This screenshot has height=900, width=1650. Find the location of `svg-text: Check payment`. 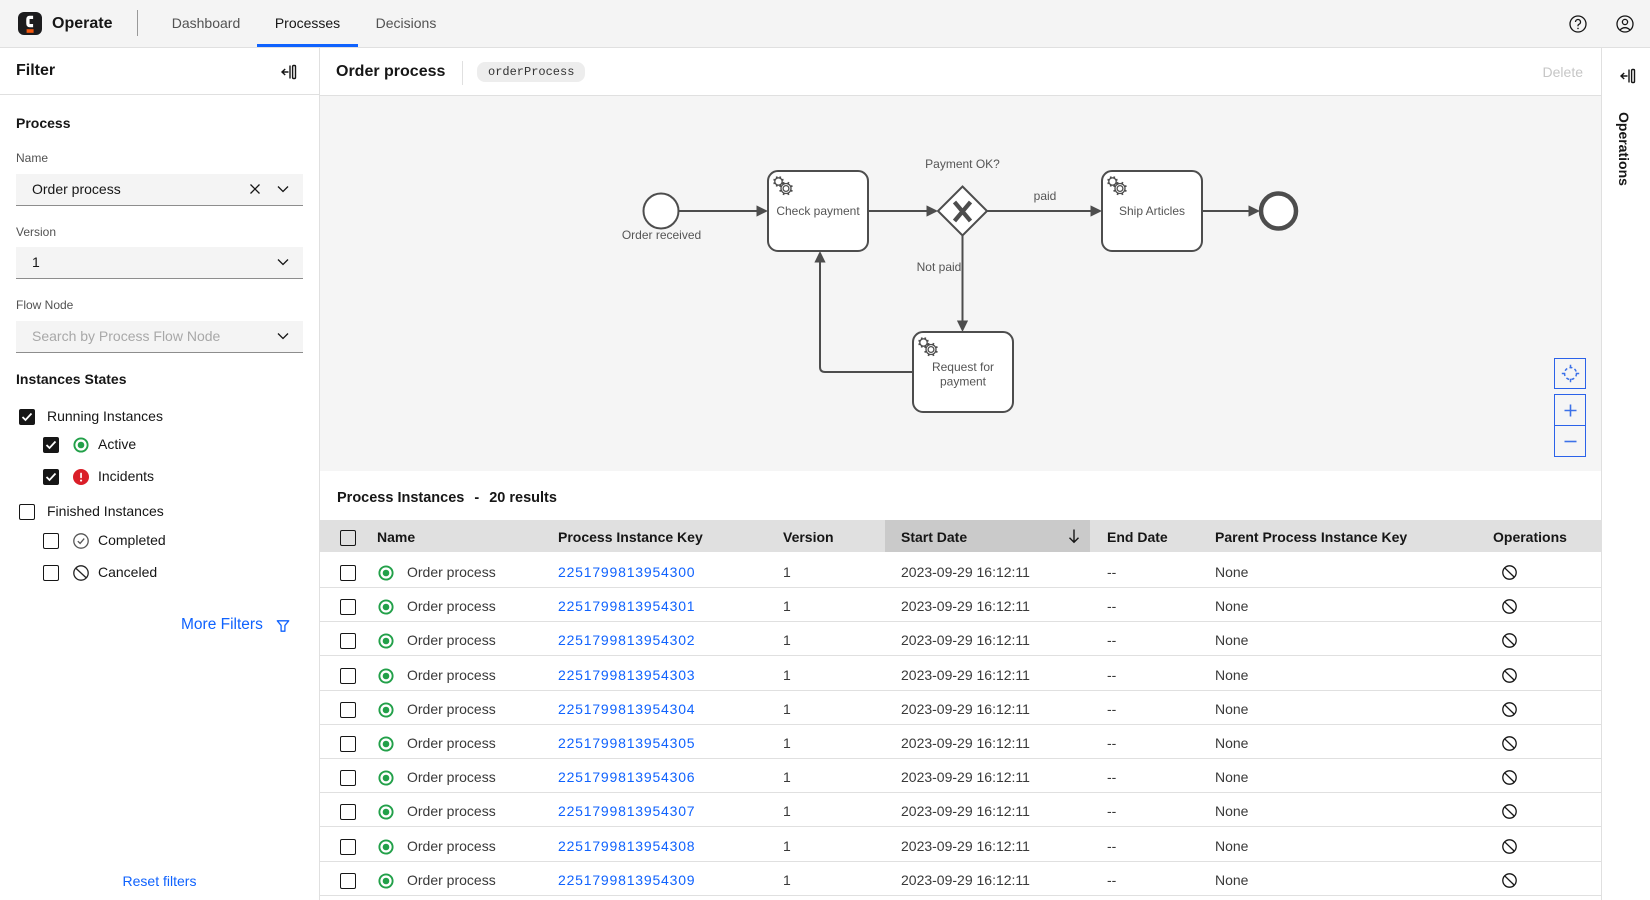

svg-text: Check payment is located at coordinates (818, 211).